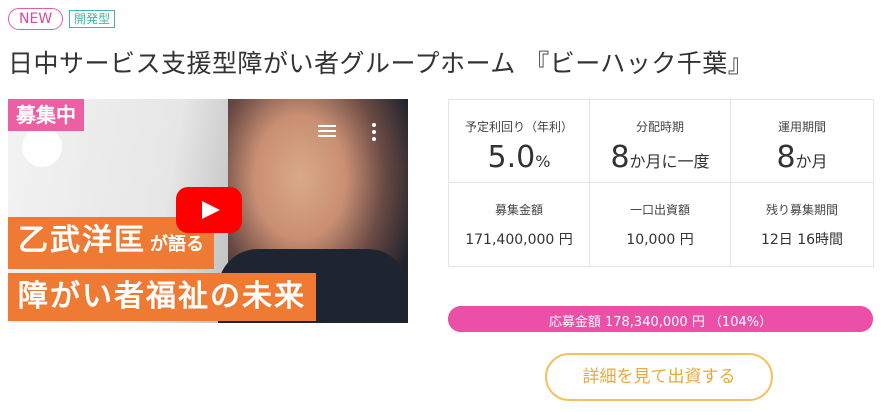 The image size is (881, 412). I want to click on new-badge: NEW, so click(36, 19).